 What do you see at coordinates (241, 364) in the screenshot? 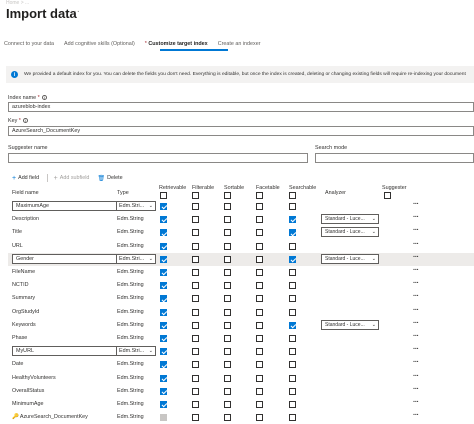
I see `table-row: Date Edm.String ···` at bounding box center [241, 364].